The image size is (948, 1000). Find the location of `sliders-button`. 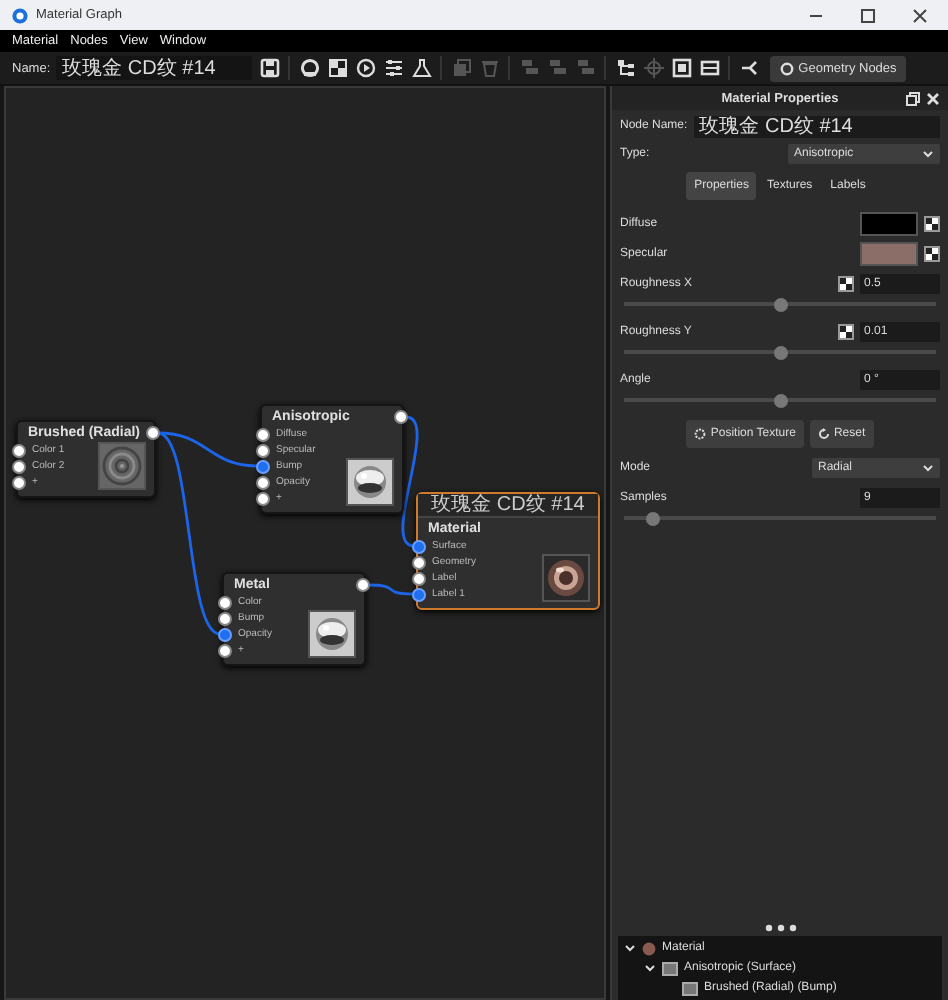

sliders-button is located at coordinates (393, 68).